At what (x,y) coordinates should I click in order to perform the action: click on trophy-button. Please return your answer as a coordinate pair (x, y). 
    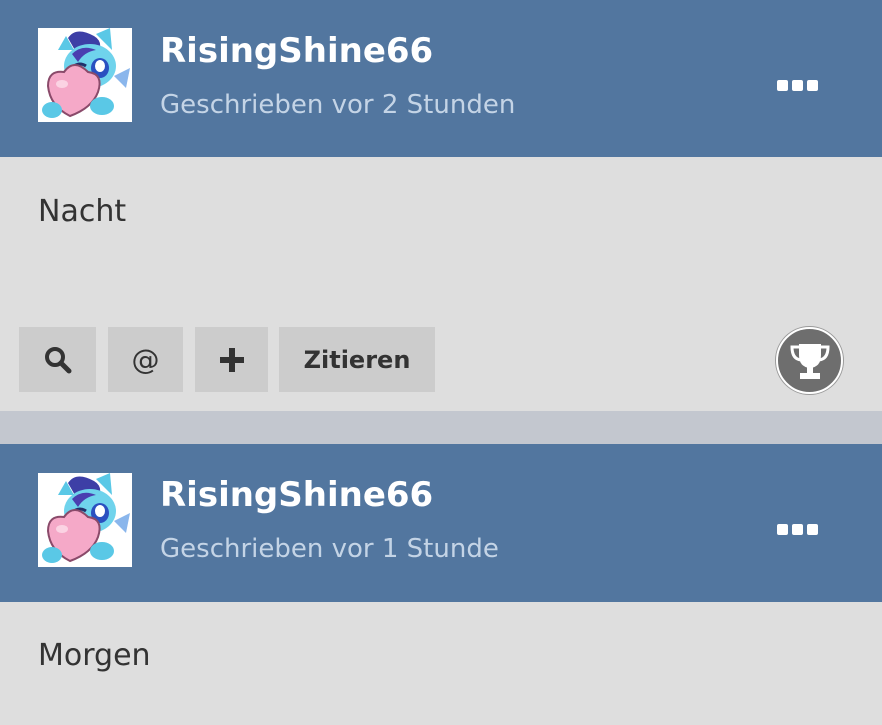
    Looking at the image, I should click on (809, 360).